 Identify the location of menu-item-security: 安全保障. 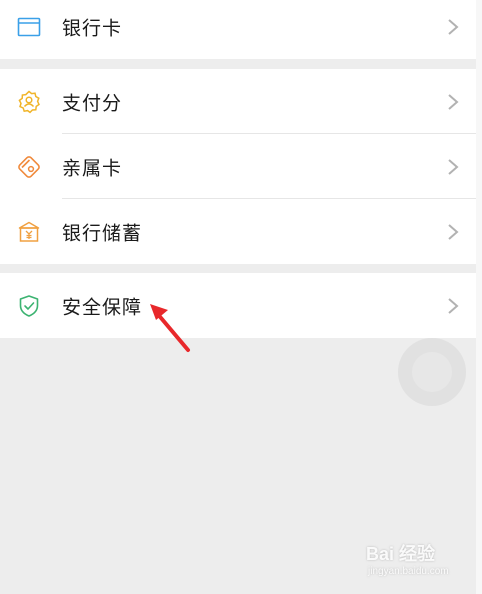
(238, 305).